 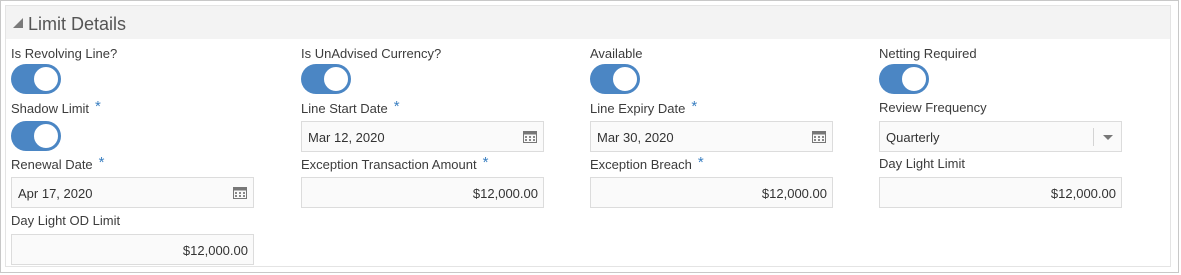 I want to click on collapse-triangle-icon, so click(x=18, y=23).